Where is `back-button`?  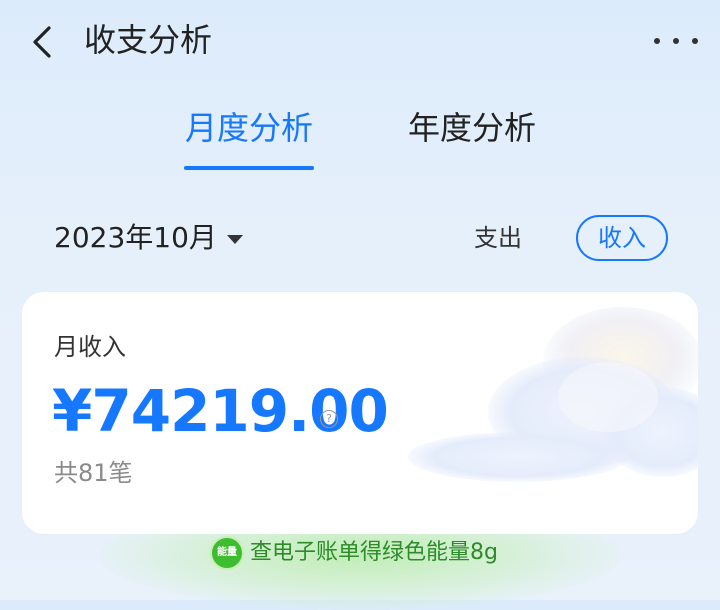
back-button is located at coordinates (42, 42).